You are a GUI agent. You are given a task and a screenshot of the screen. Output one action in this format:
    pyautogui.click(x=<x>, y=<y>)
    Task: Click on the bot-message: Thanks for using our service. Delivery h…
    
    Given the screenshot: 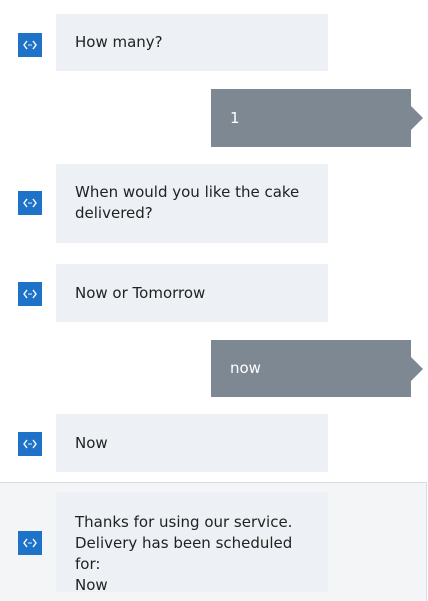 What is the action you would take?
    pyautogui.click(x=192, y=543)
    